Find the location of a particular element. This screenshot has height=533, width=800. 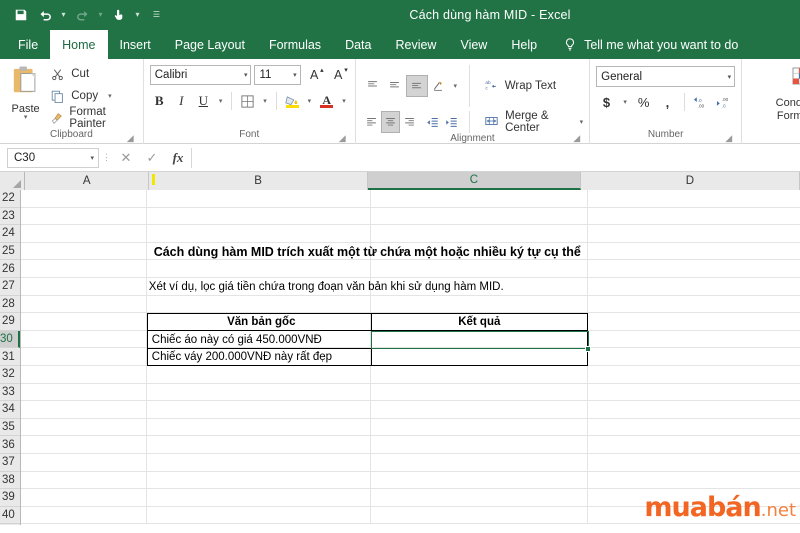

column-header-c: C is located at coordinates (474, 181).